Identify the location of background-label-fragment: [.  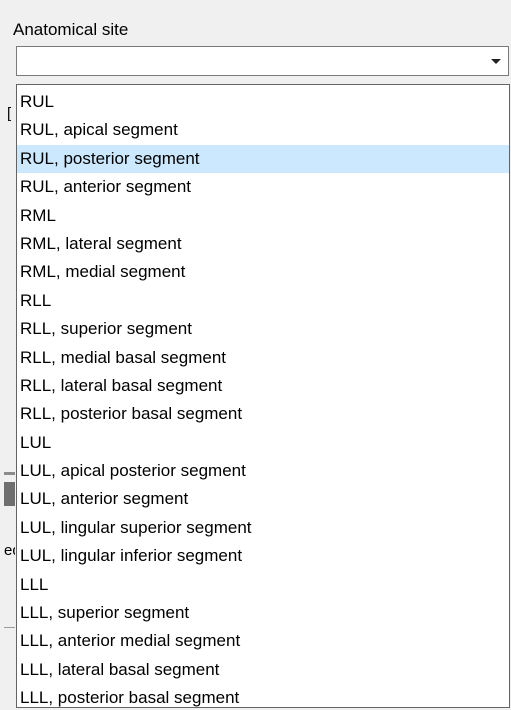
(9, 113).